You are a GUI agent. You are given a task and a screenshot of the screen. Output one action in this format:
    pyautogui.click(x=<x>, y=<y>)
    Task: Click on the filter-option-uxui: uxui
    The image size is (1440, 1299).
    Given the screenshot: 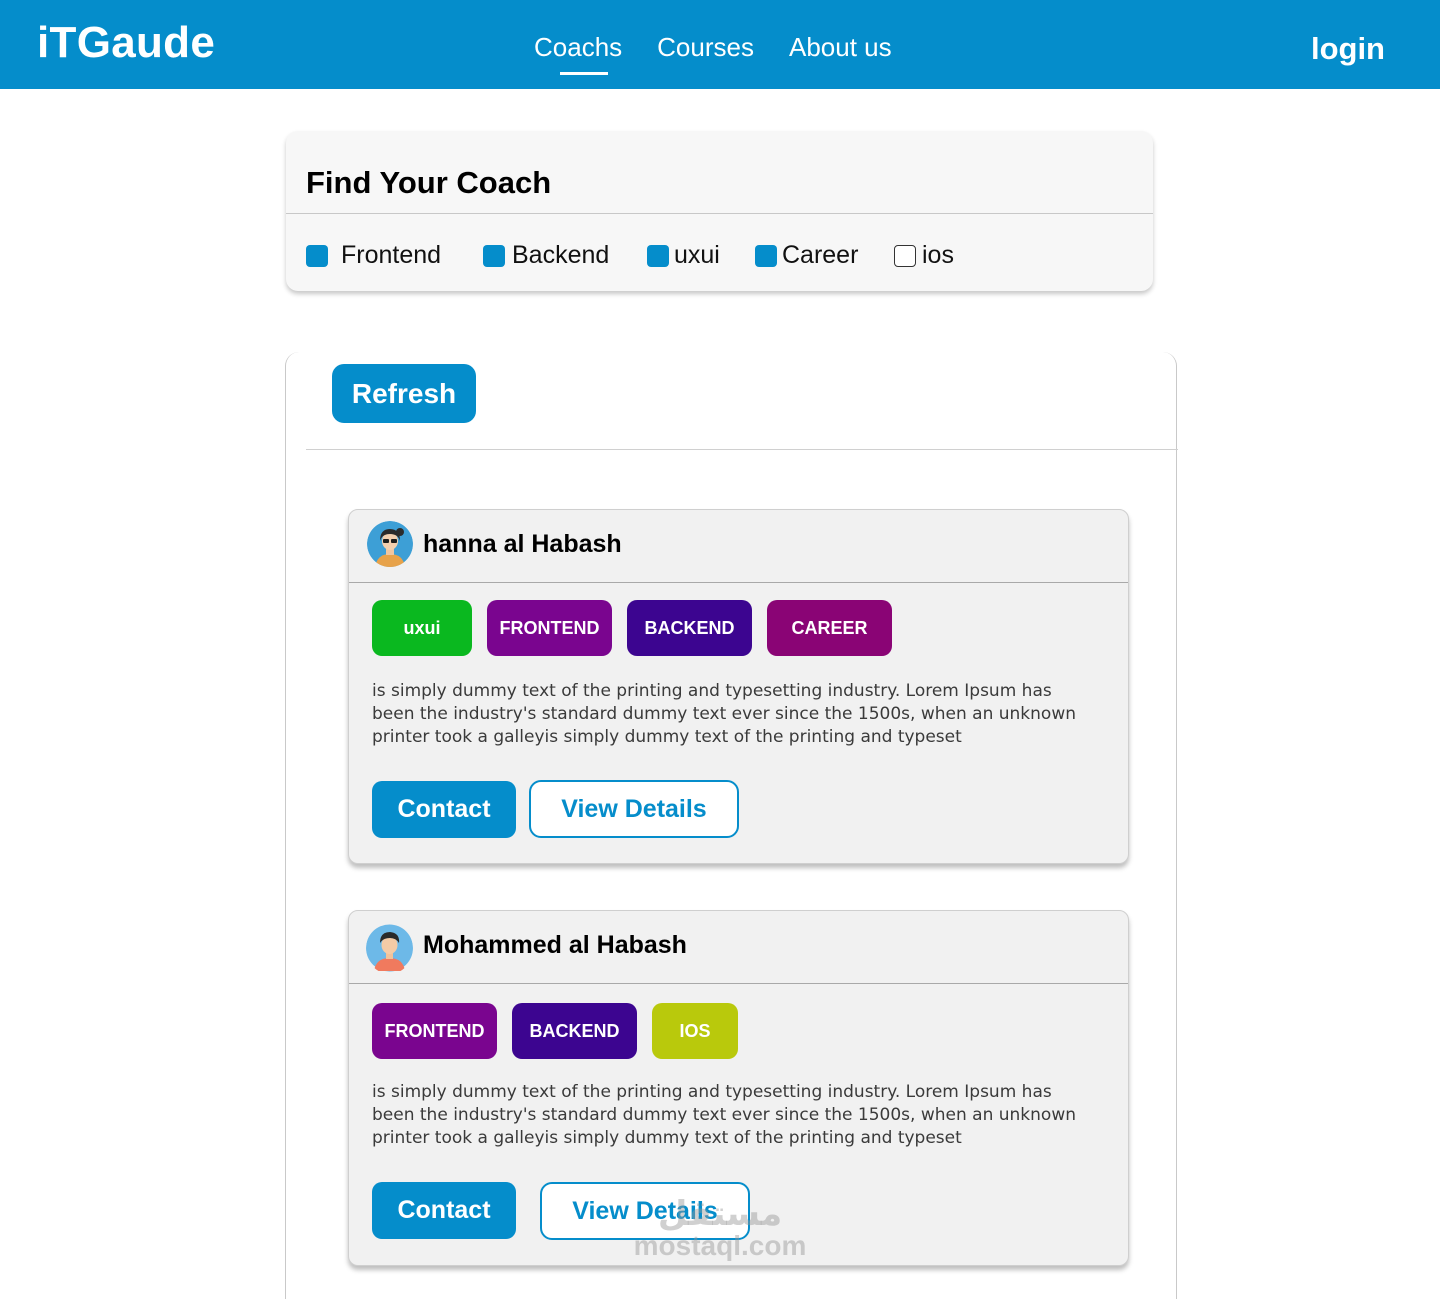 What is the action you would take?
    pyautogui.click(x=683, y=255)
    